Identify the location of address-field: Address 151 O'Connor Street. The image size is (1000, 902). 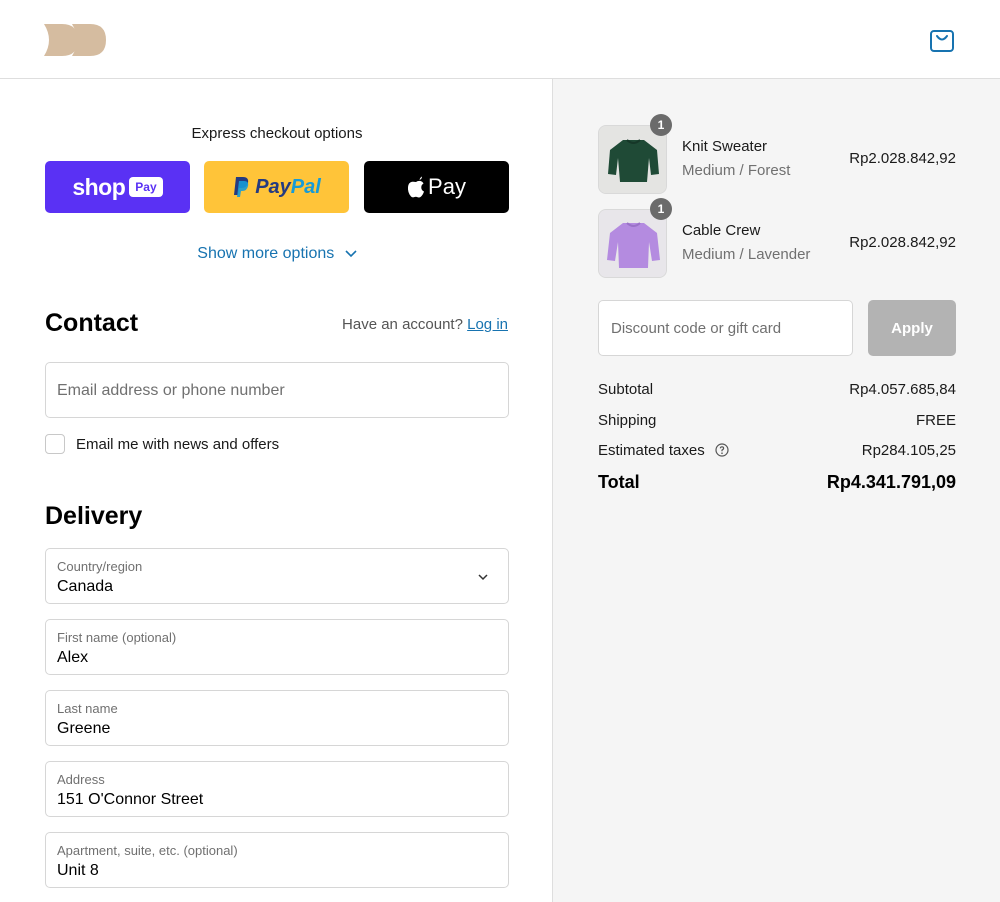
(277, 789).